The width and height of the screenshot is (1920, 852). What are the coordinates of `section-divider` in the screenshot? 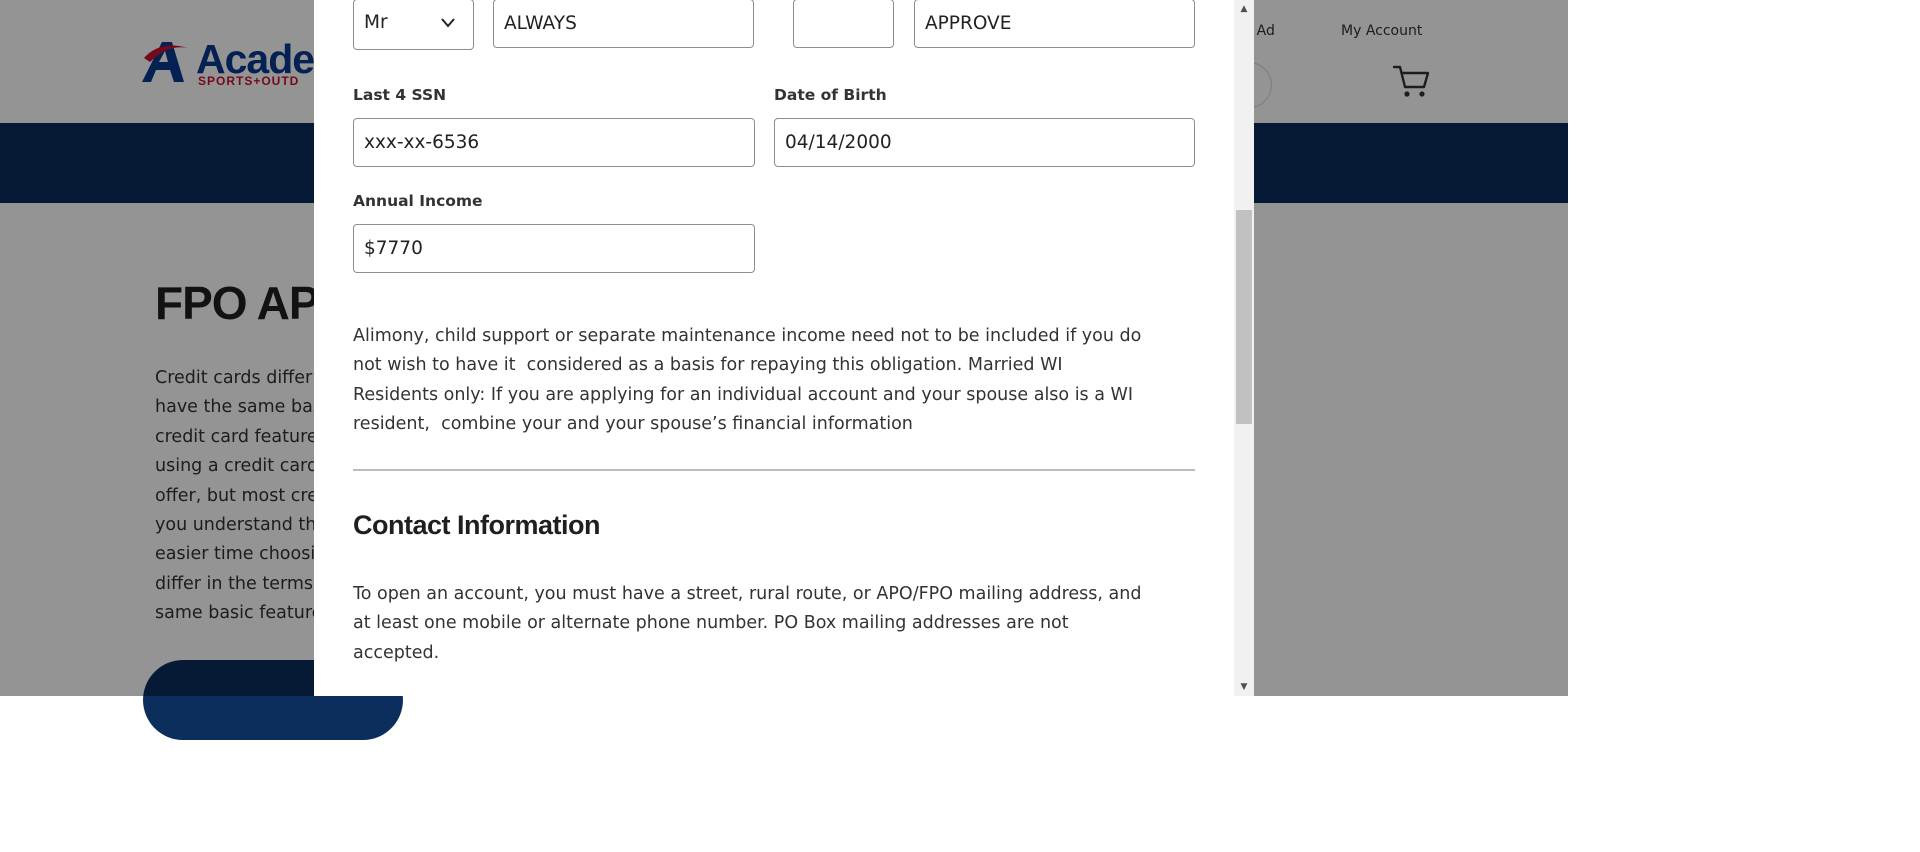 It's located at (774, 470).